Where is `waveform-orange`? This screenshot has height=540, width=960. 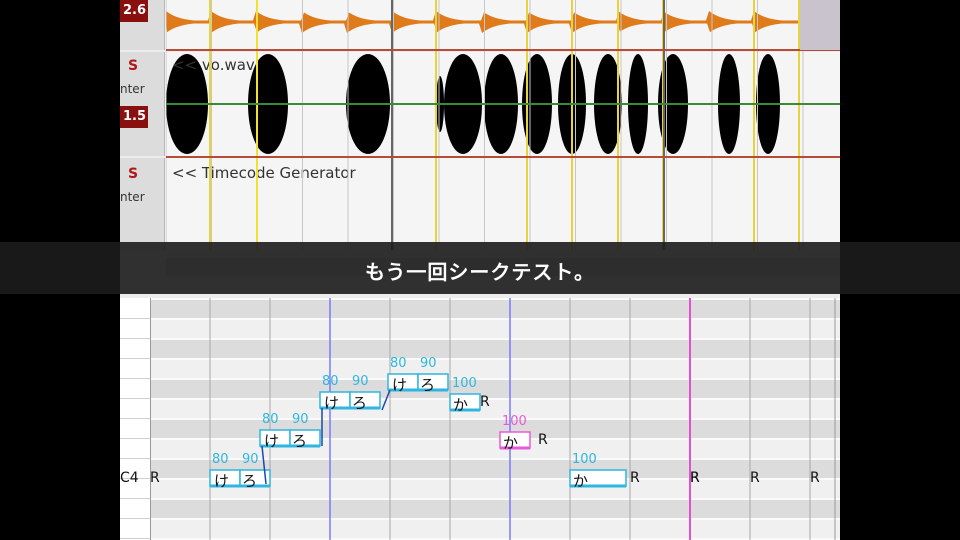 waveform-orange is located at coordinates (483, 22).